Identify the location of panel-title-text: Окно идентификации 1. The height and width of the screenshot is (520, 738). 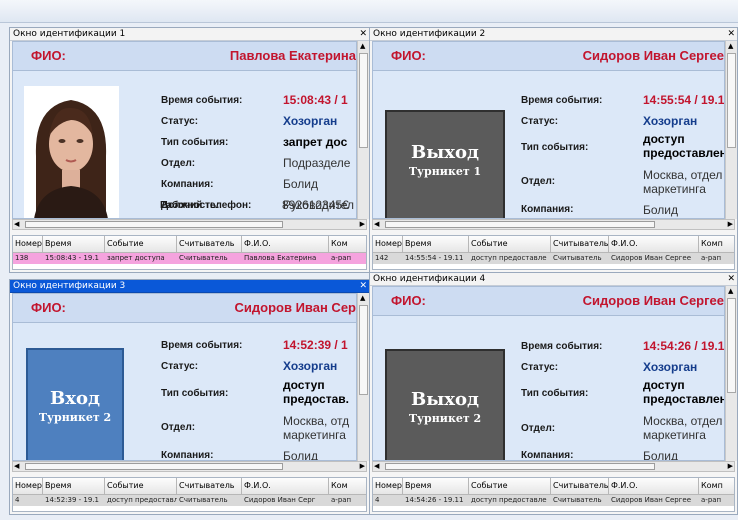
(69, 34).